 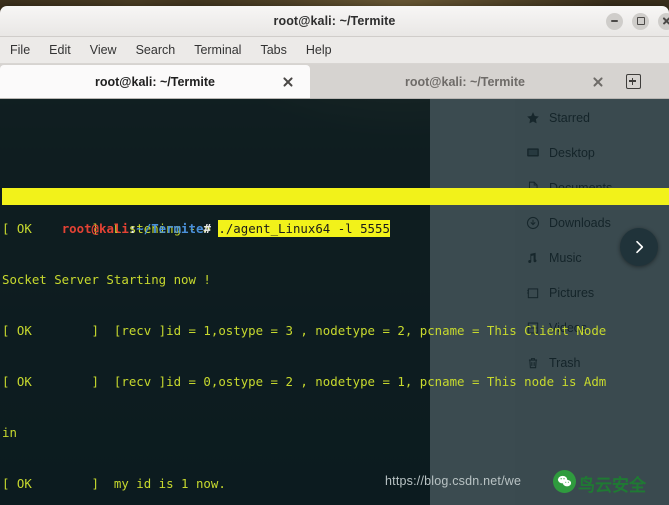 I want to click on window-title: root@kali: ~/Termite, so click(x=334, y=21).